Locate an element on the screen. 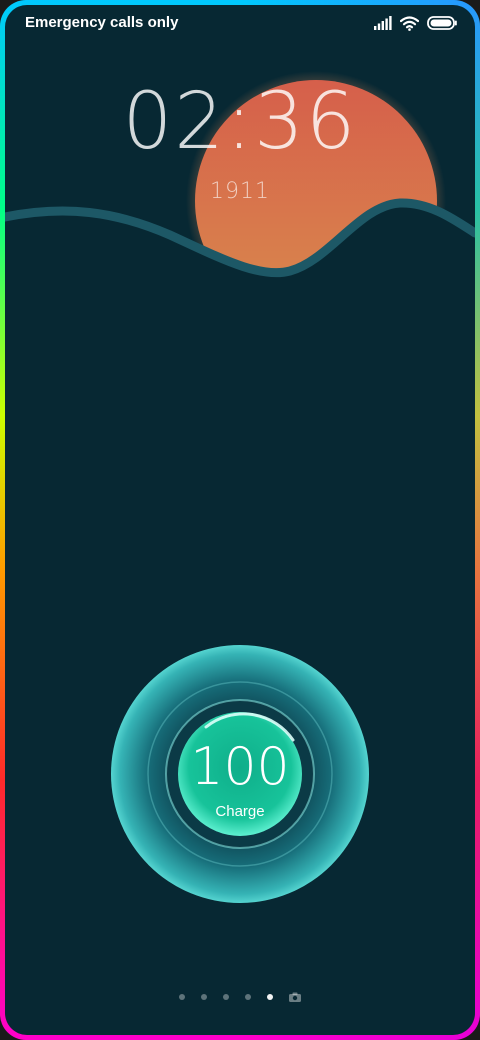 Image resolution: width=480 pixels, height=1040 pixels. camera-icon is located at coordinates (295, 997).